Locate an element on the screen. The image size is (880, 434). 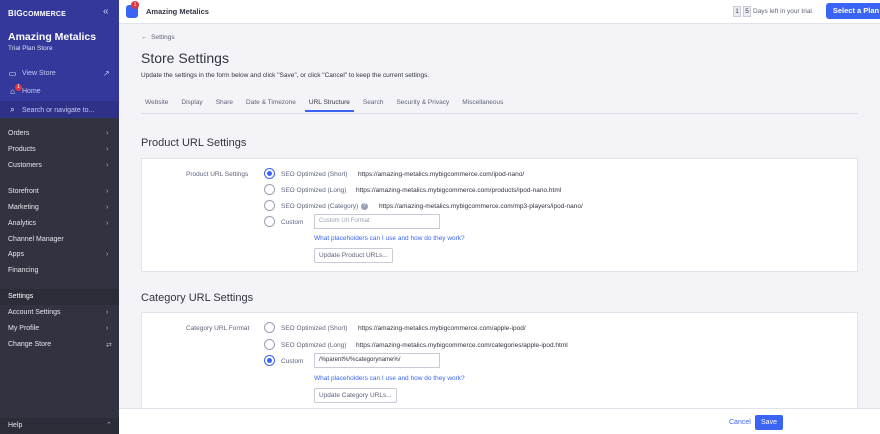
nav-account-settings: Account Settings is located at coordinates (34, 312).